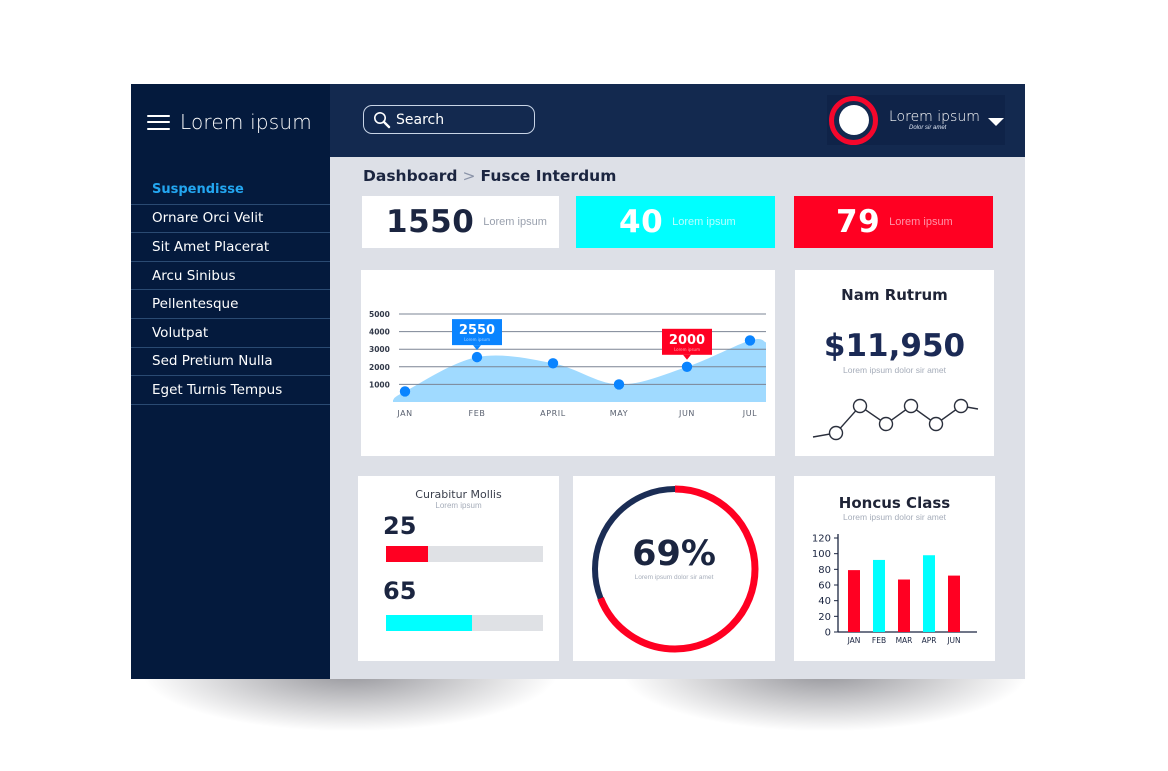  Describe the element at coordinates (749, 413) in the screenshot. I see `x-tick-label: JUL` at that location.